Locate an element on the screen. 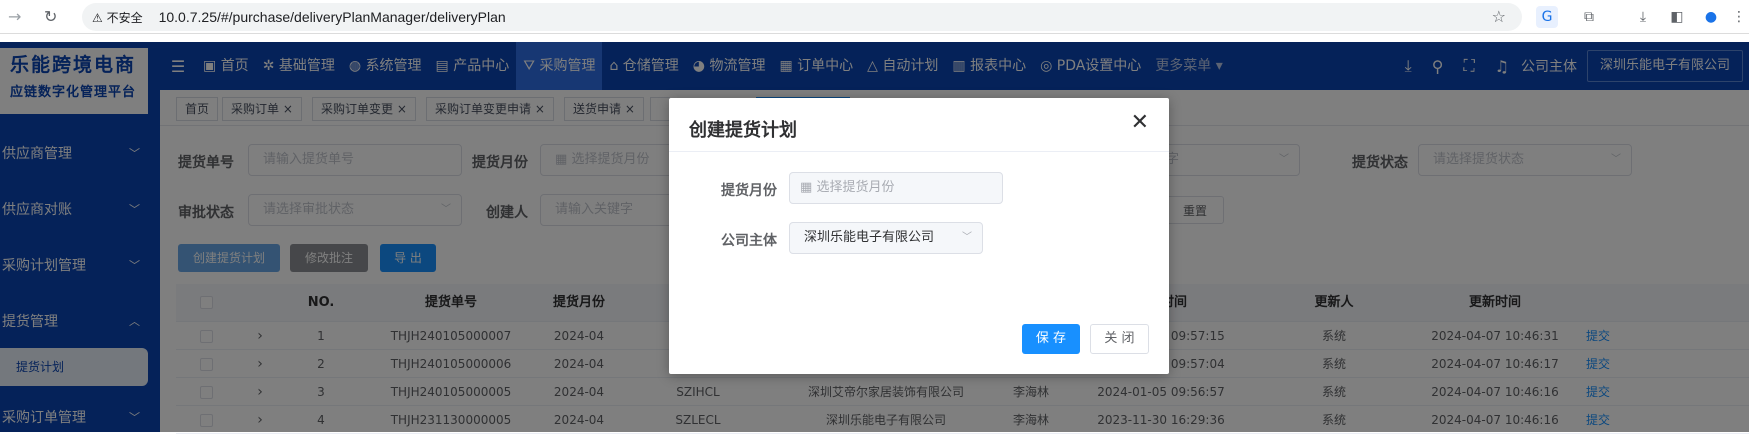  save-button: 保 存 is located at coordinates (1051, 339).